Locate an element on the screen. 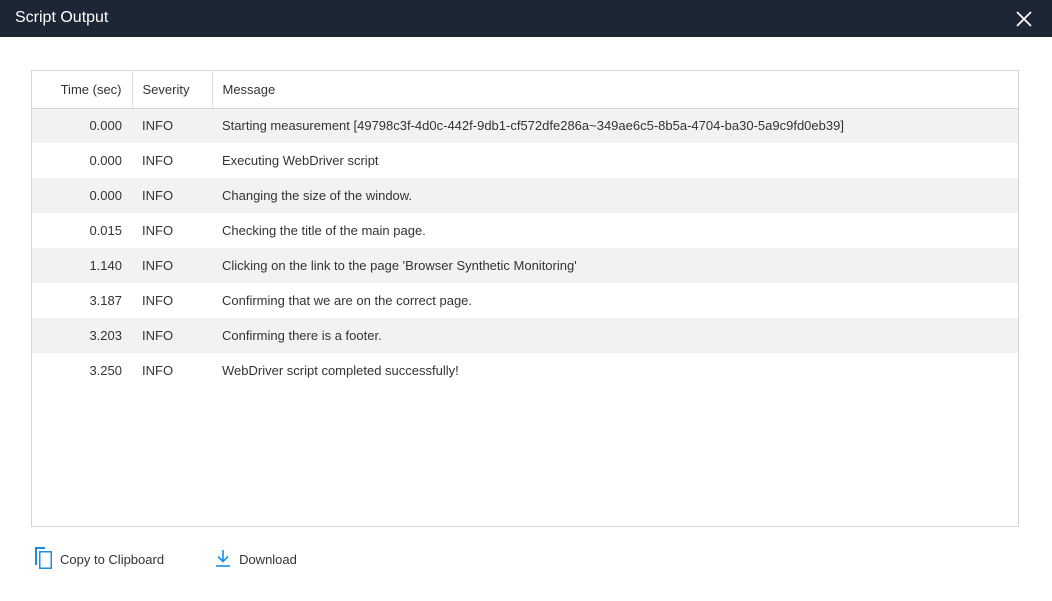 This screenshot has height=601, width=1052. cell-time: 1.140 is located at coordinates (82, 265).